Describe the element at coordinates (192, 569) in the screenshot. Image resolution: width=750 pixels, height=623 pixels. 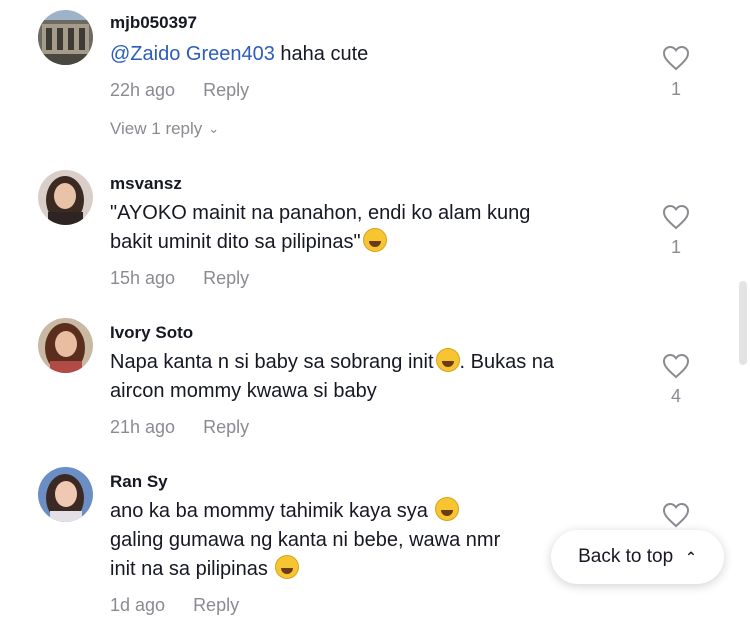
I see `comment-text-body: init na sa pilipinas` at that location.